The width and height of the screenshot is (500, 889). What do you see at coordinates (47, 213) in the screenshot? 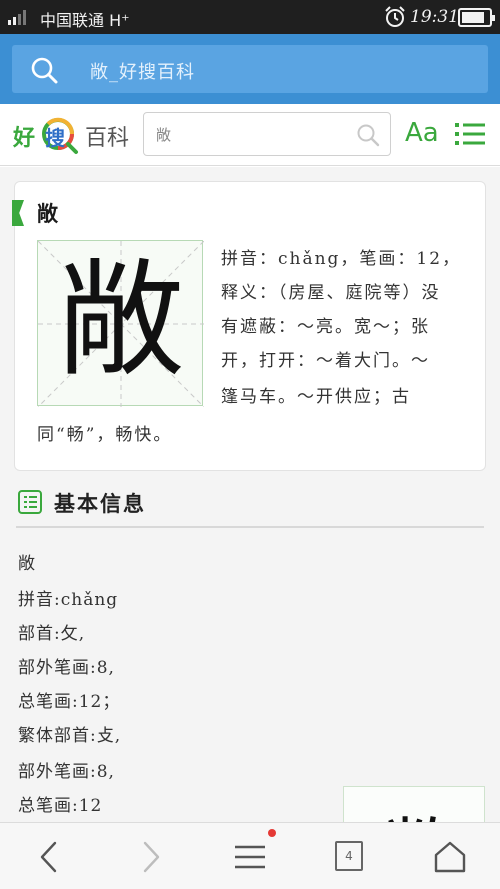
I see `entry-title: 敞` at bounding box center [47, 213].